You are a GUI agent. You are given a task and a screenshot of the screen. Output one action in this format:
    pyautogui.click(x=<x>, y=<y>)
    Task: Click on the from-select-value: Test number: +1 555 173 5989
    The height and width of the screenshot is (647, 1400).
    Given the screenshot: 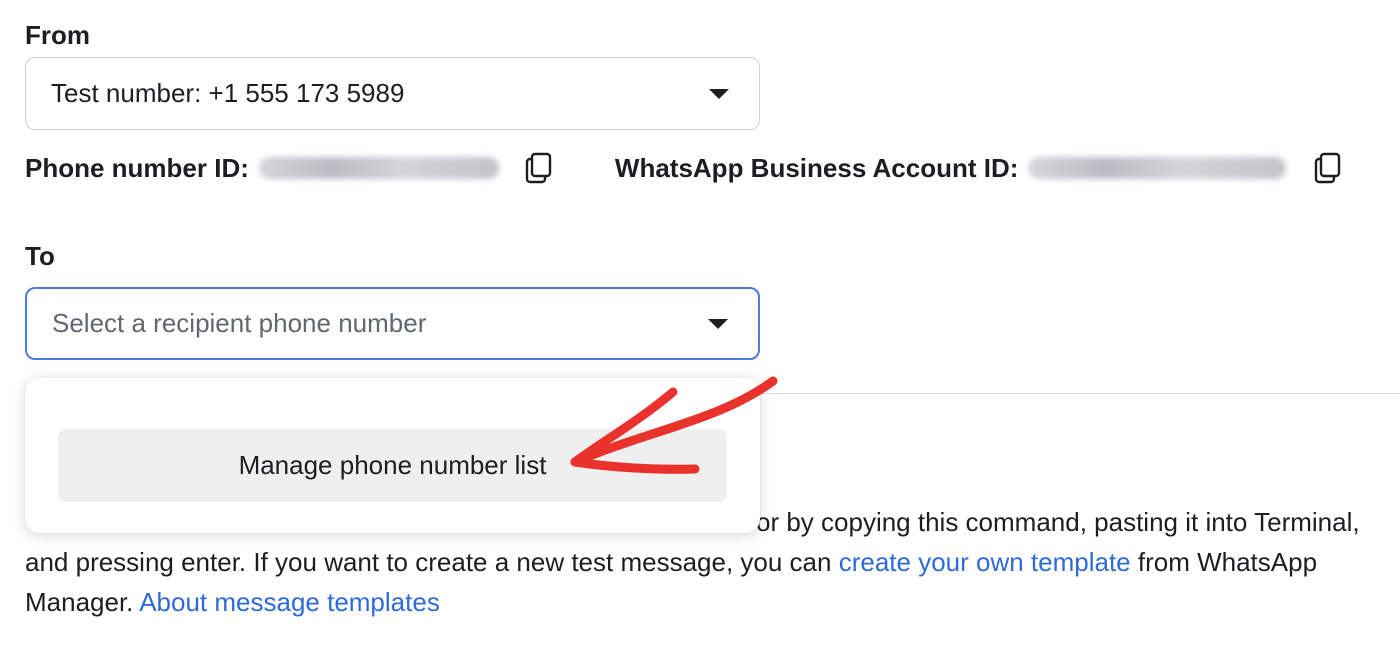 What is the action you would take?
    pyautogui.click(x=228, y=93)
    